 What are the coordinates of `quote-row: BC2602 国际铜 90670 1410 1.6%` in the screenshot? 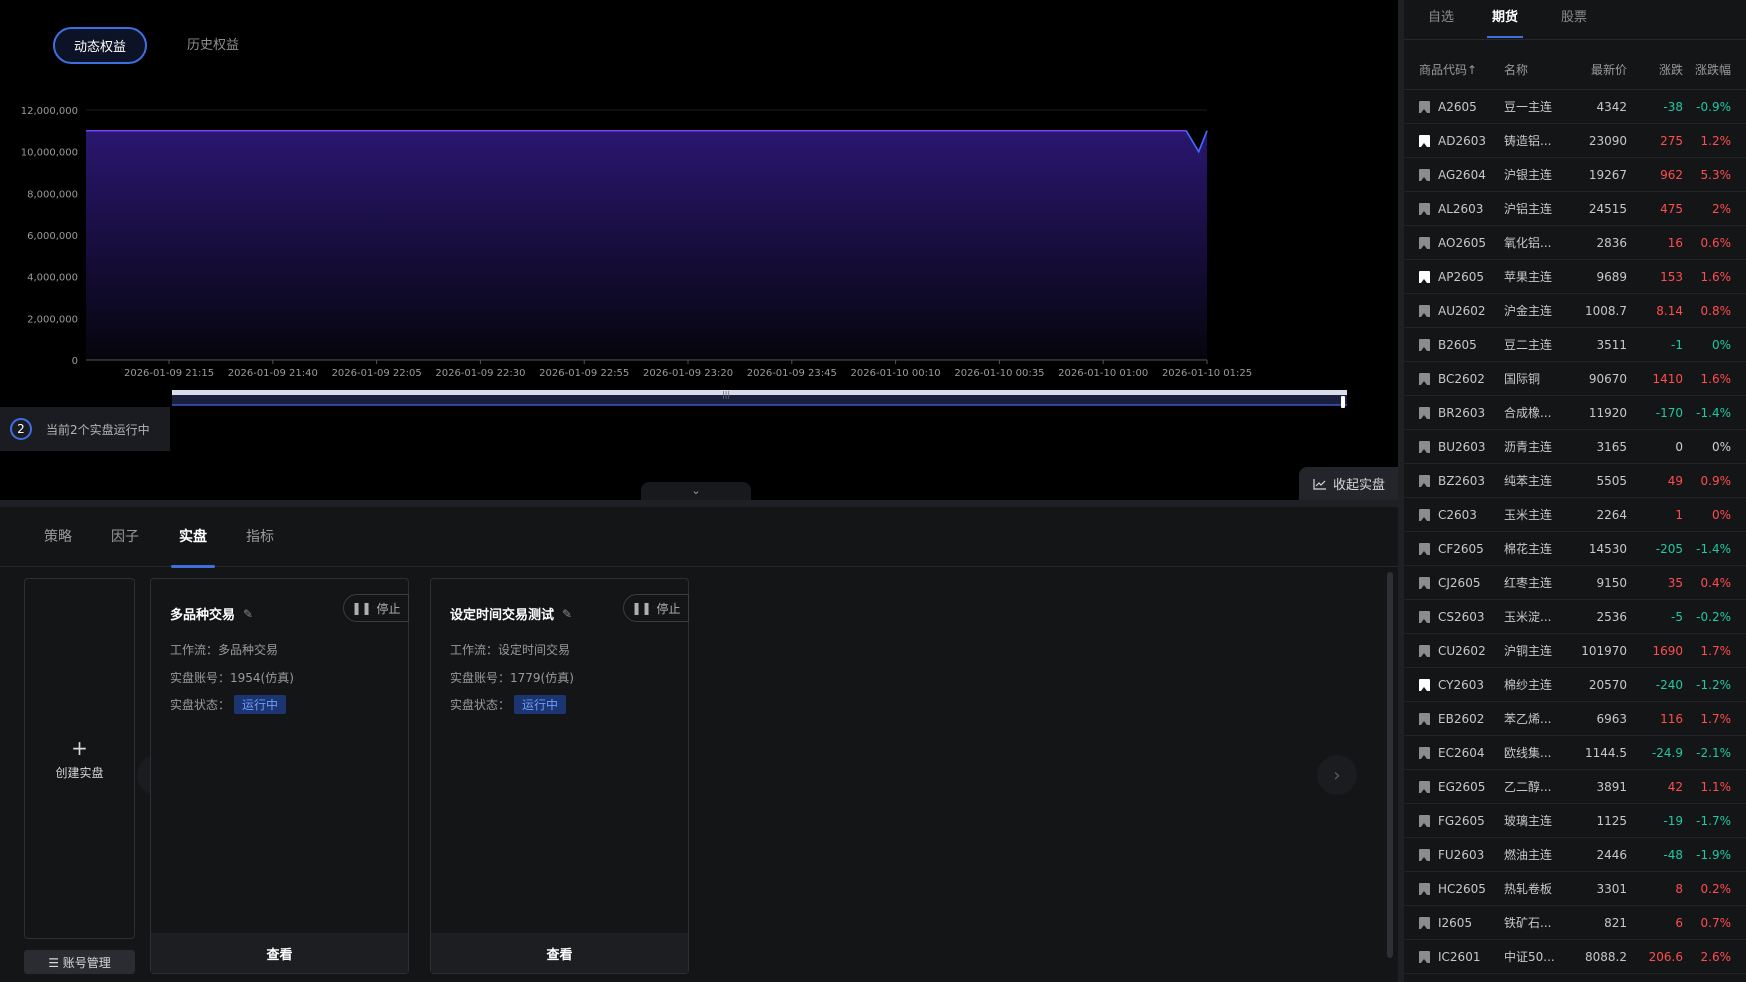 It's located at (1575, 379).